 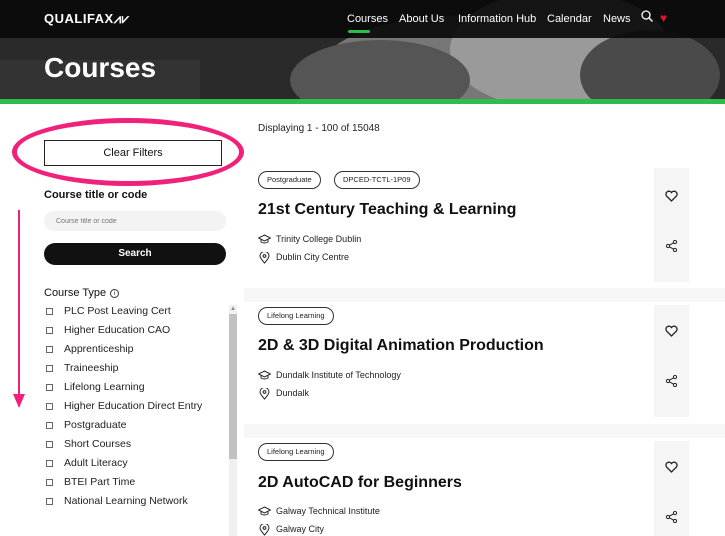 I want to click on option-label: Postgraduate, so click(x=95, y=425).